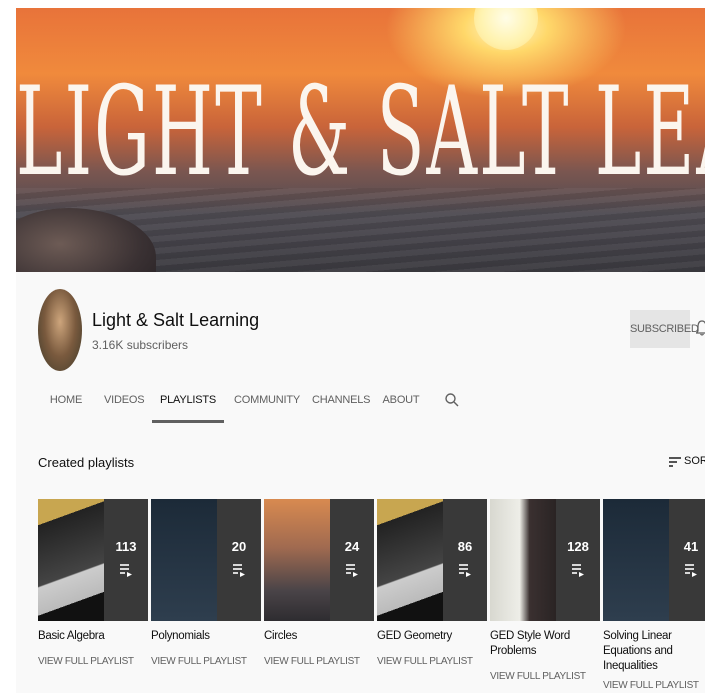 The height and width of the screenshot is (693, 705). I want to click on playlist-count-overlay: 41, so click(687, 560).